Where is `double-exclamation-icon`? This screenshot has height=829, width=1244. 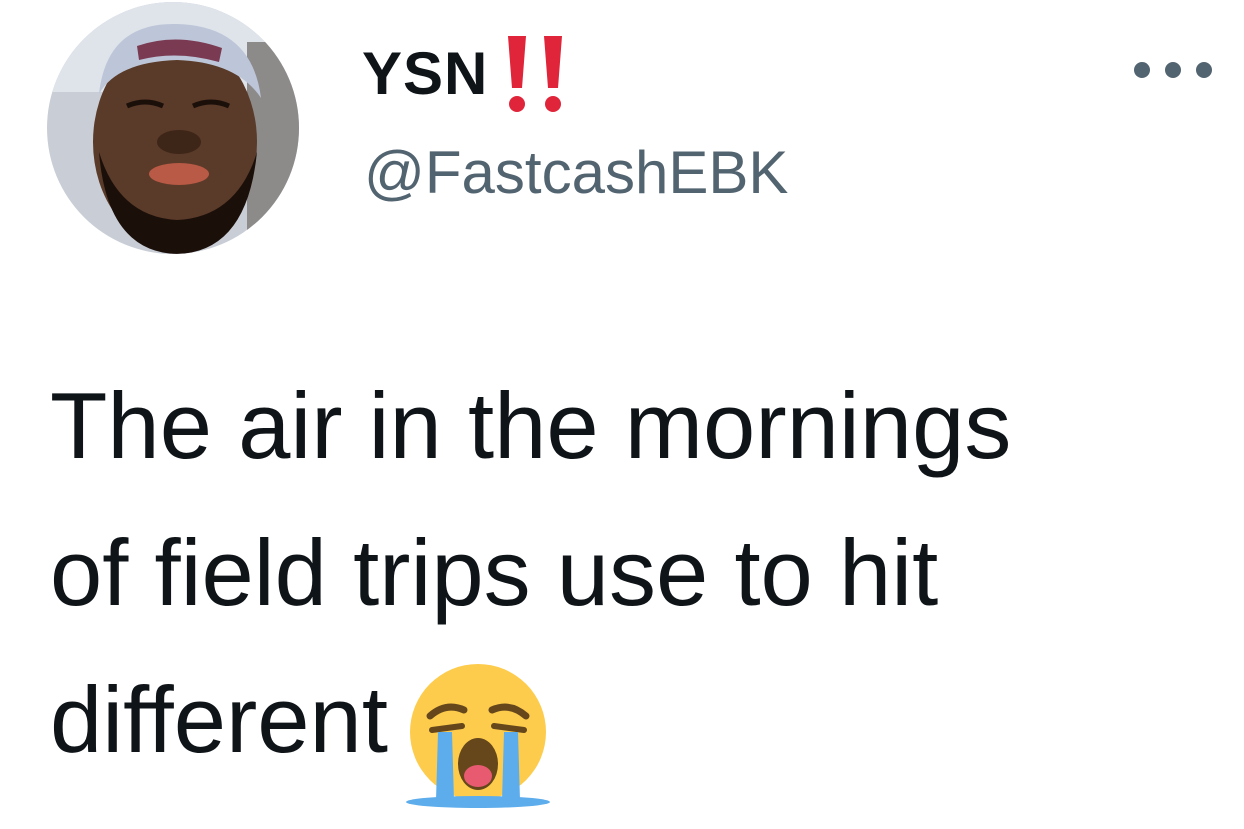 double-exclamation-icon is located at coordinates (535, 73).